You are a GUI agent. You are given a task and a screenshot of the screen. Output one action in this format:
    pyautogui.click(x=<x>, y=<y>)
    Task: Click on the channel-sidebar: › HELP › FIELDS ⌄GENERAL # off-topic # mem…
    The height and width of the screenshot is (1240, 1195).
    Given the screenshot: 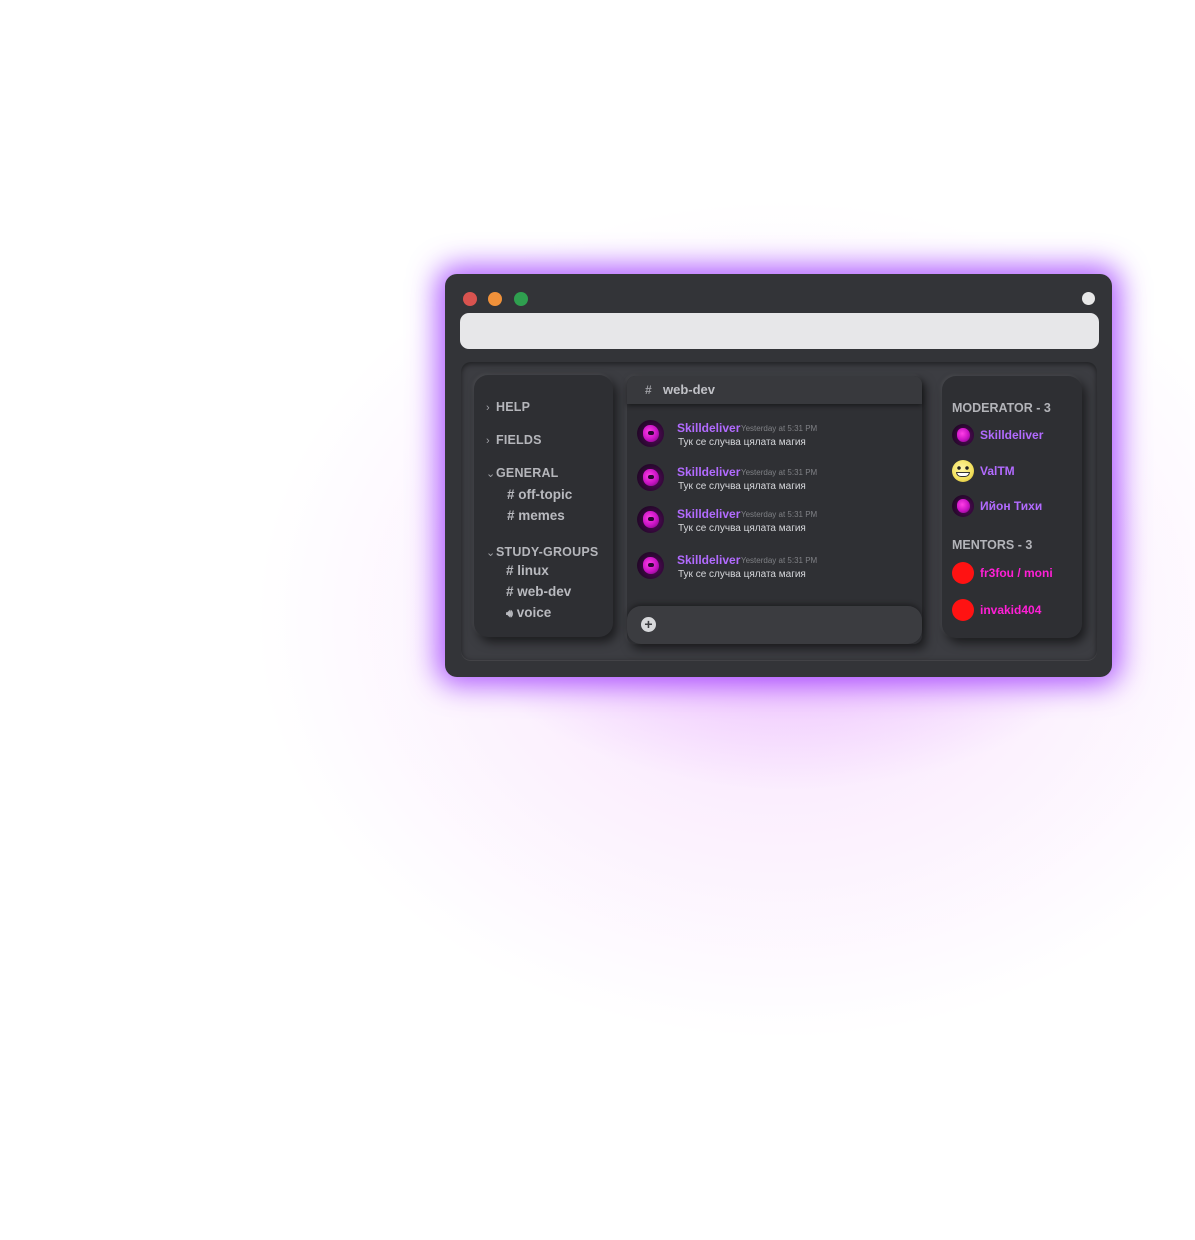 What is the action you would take?
    pyautogui.click(x=543, y=506)
    